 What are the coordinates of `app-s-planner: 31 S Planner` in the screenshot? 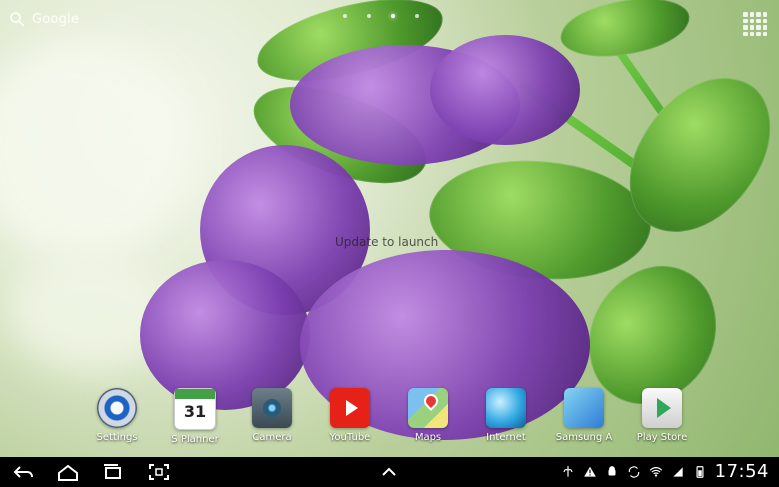 It's located at (195, 416).